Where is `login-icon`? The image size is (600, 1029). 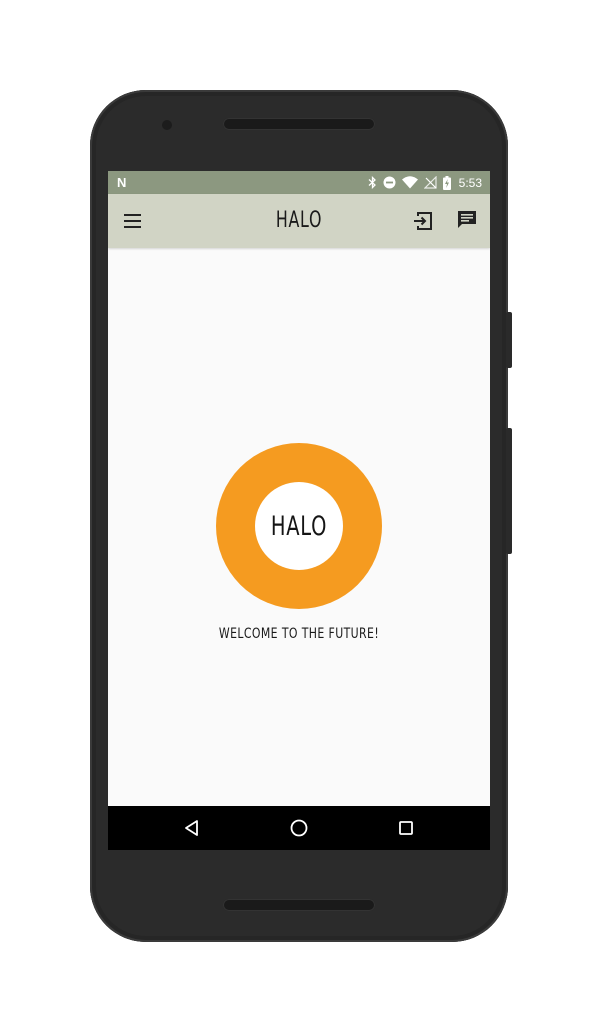
login-icon is located at coordinates (423, 221).